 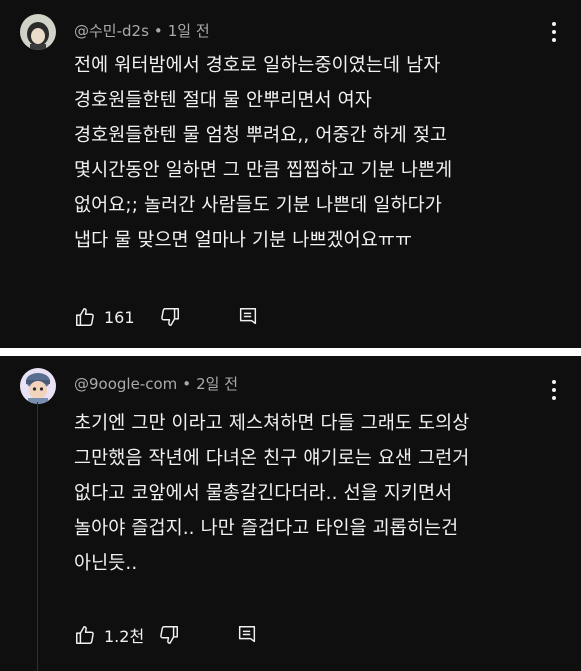 I want to click on comment-line: 몇시간동안 일하면 그 만큼 찝찝하고 기분 나쁜게, so click(x=263, y=170).